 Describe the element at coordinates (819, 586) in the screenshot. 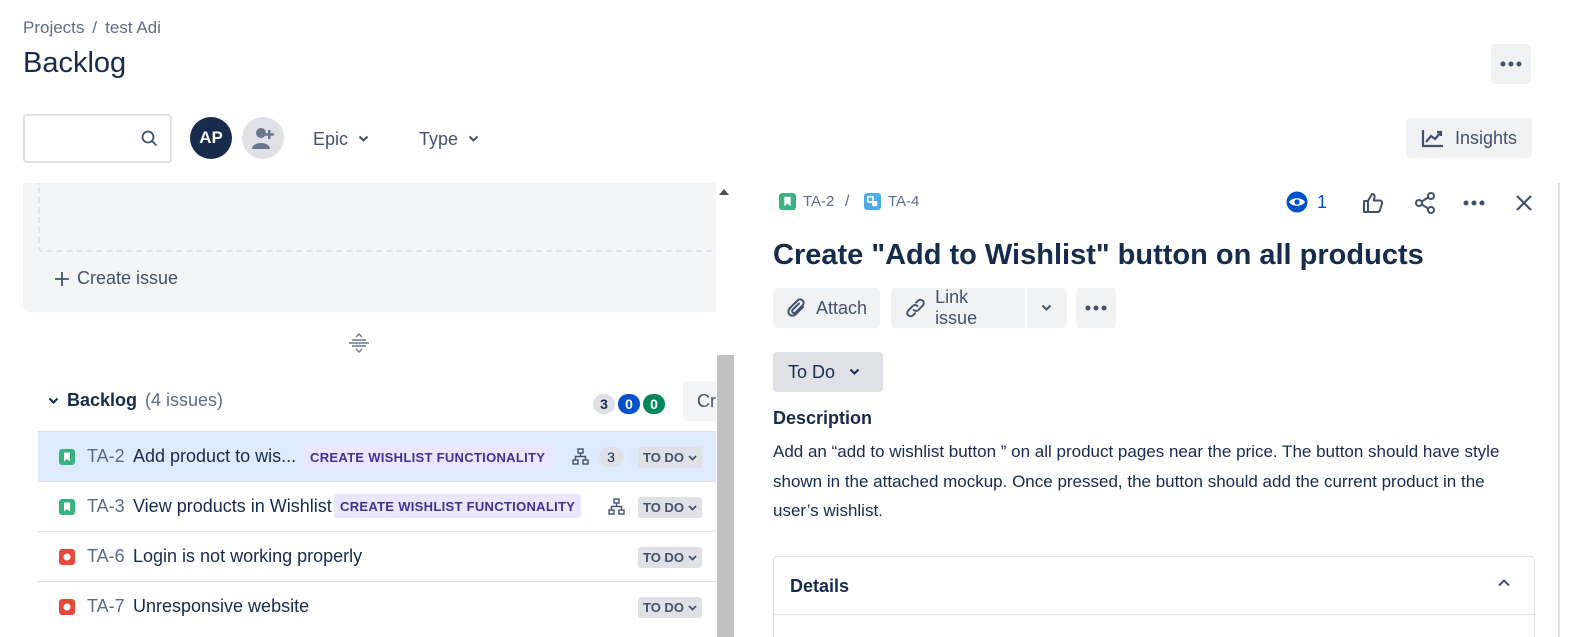

I see `details-heading: Details` at that location.